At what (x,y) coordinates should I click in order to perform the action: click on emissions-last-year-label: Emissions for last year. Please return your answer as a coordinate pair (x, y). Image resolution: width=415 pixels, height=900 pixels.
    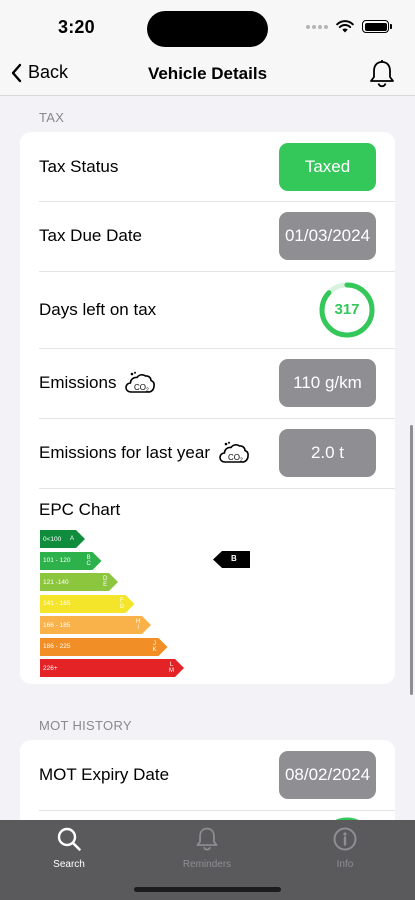
    Looking at the image, I should click on (124, 452).